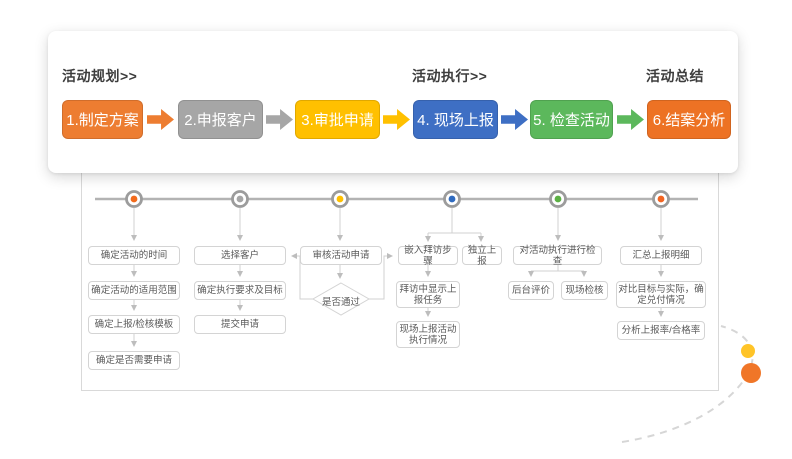 This screenshot has width=792, height=459. Describe the element at coordinates (557, 256) in the screenshot. I see `flow-box: 对活动执行进行检查` at that location.